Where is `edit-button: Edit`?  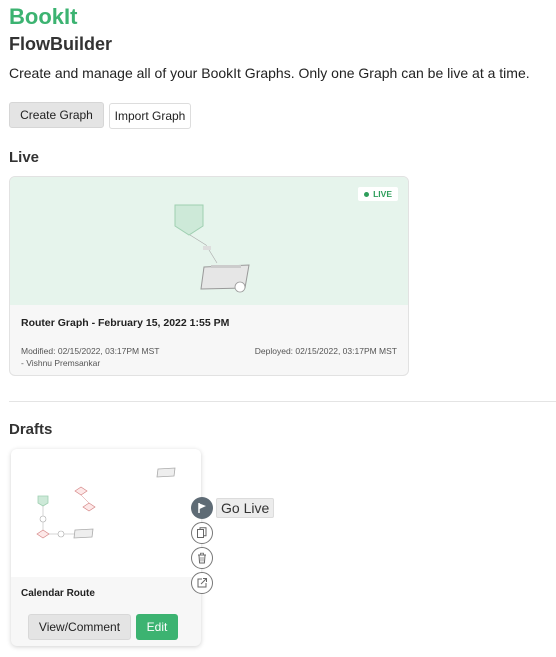 edit-button: Edit is located at coordinates (157, 627).